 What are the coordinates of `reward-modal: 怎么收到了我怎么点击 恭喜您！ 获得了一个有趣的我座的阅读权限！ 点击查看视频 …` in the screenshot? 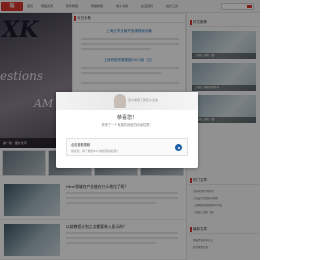 It's located at (127, 130).